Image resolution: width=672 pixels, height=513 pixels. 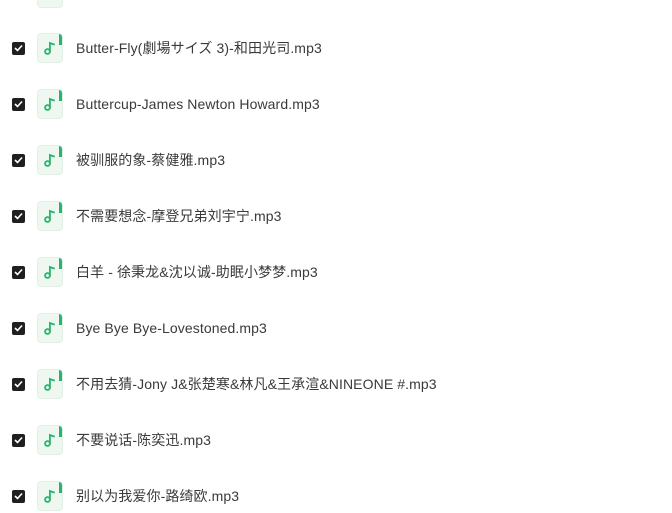 I want to click on file-name: 被驯服的象-蔡健雅.mp3, so click(x=151, y=160).